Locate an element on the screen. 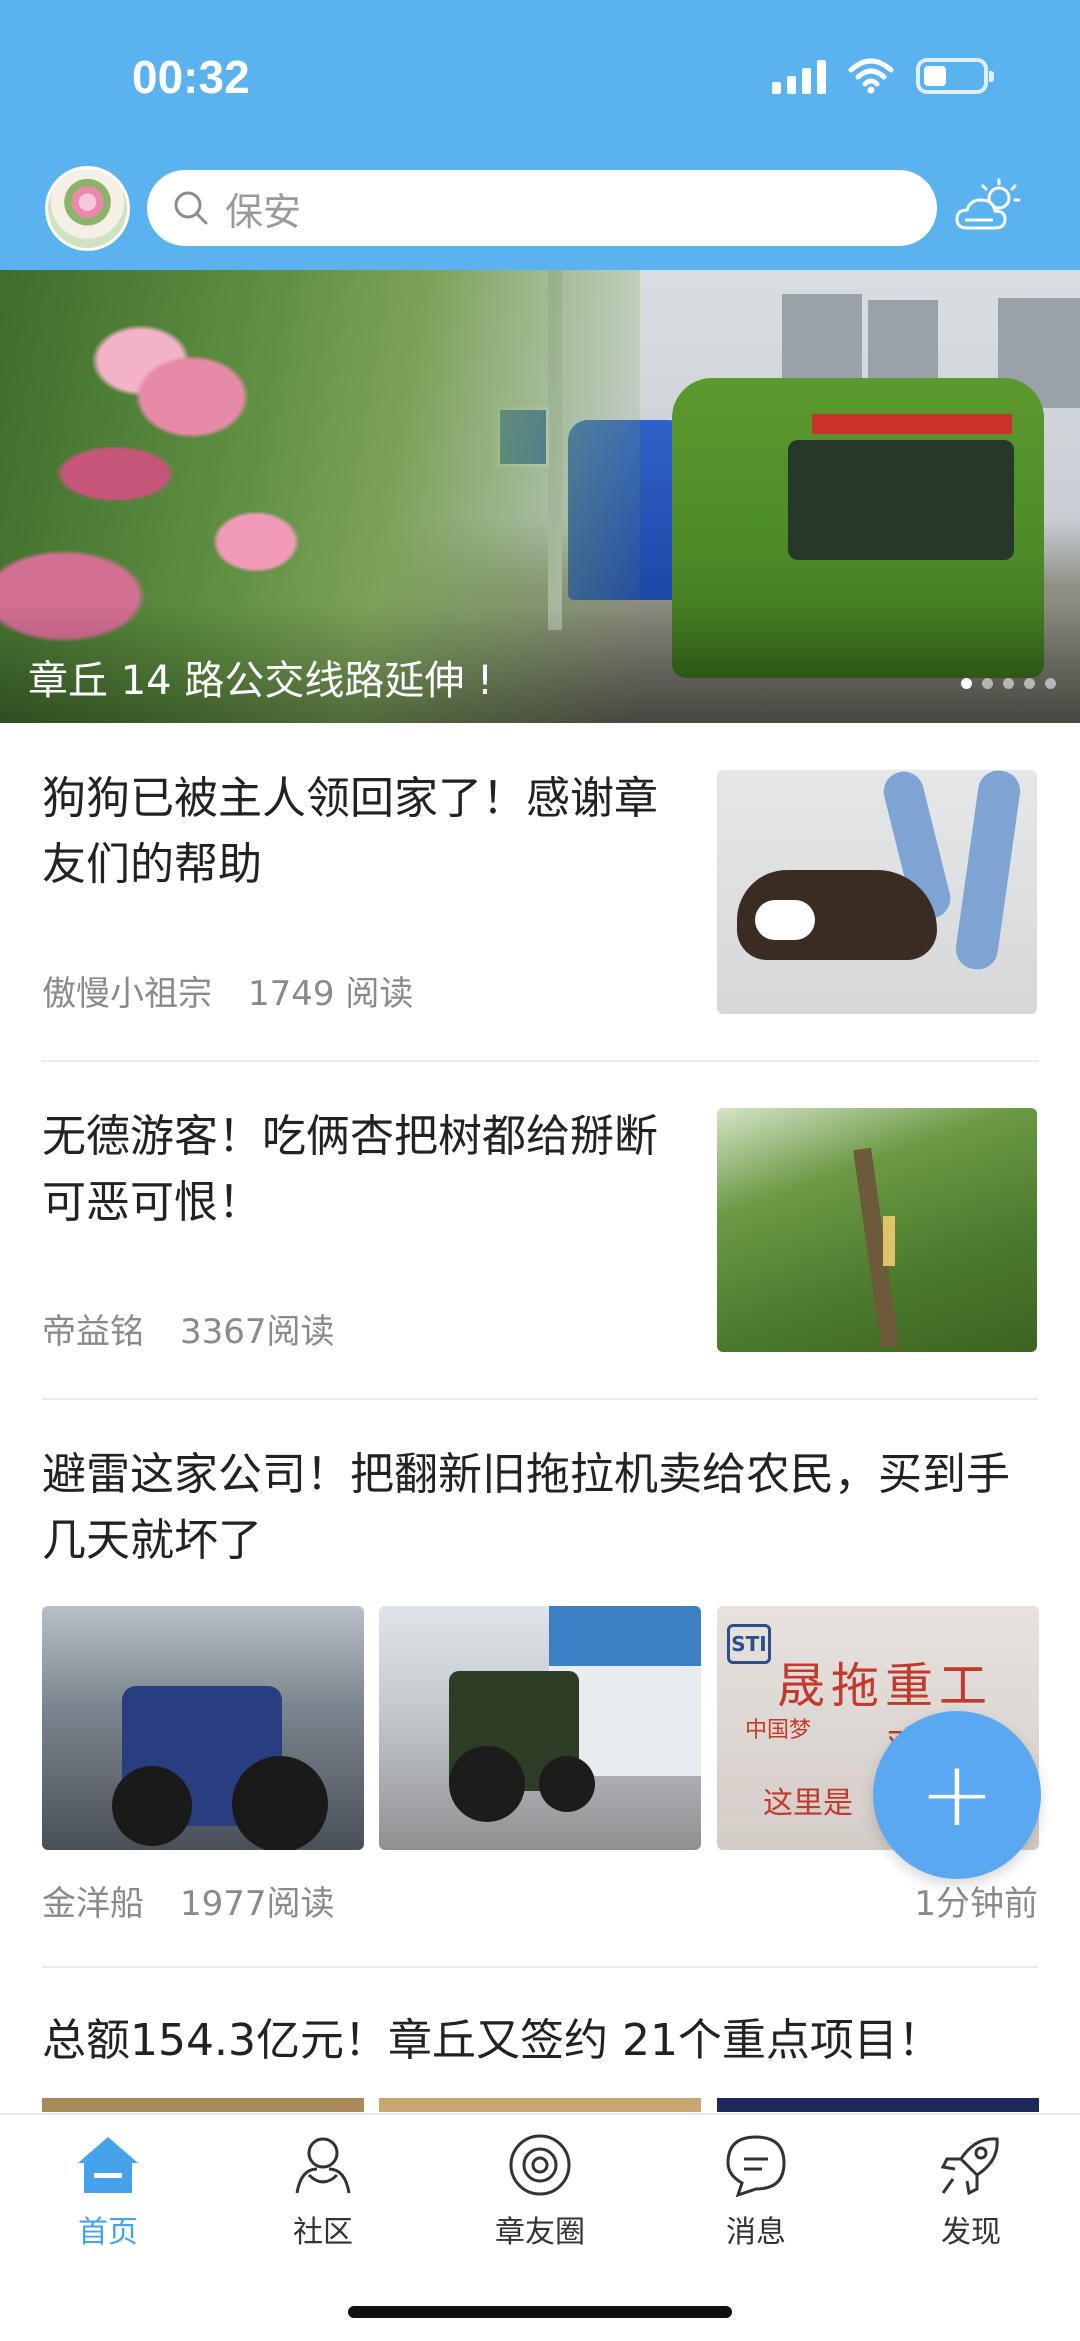 The height and width of the screenshot is (2341, 1080). article-reads: 1977阅读 is located at coordinates (257, 1904).